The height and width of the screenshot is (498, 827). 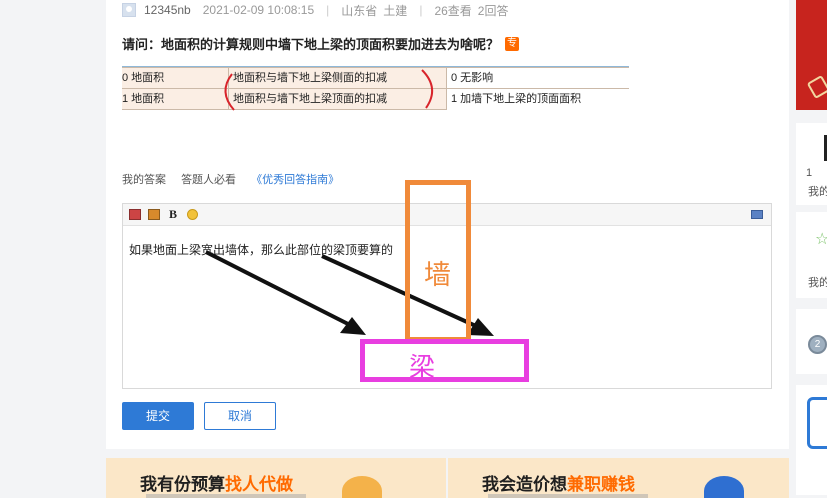 I want to click on banner-text: 我有份预算, so click(x=182, y=484).